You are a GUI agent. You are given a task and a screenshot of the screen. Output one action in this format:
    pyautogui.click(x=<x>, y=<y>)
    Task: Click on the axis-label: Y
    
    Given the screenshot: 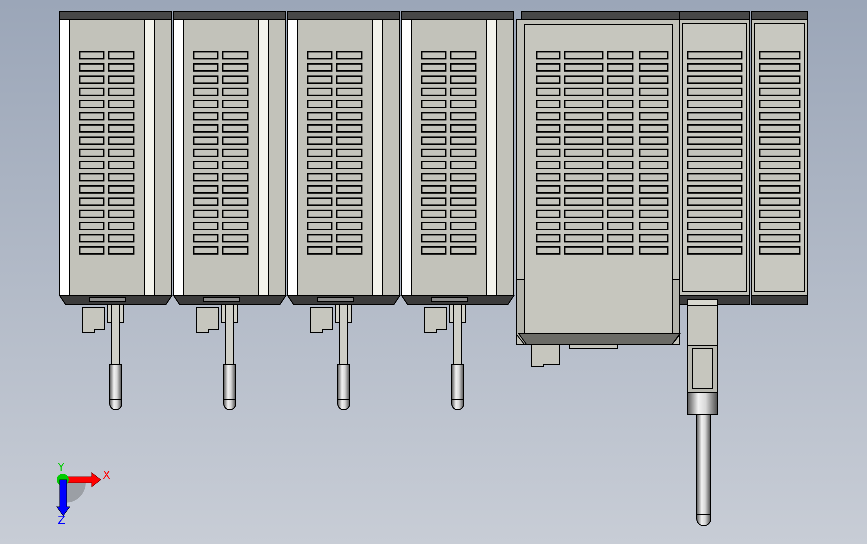 What is the action you would take?
    pyautogui.click(x=61, y=467)
    